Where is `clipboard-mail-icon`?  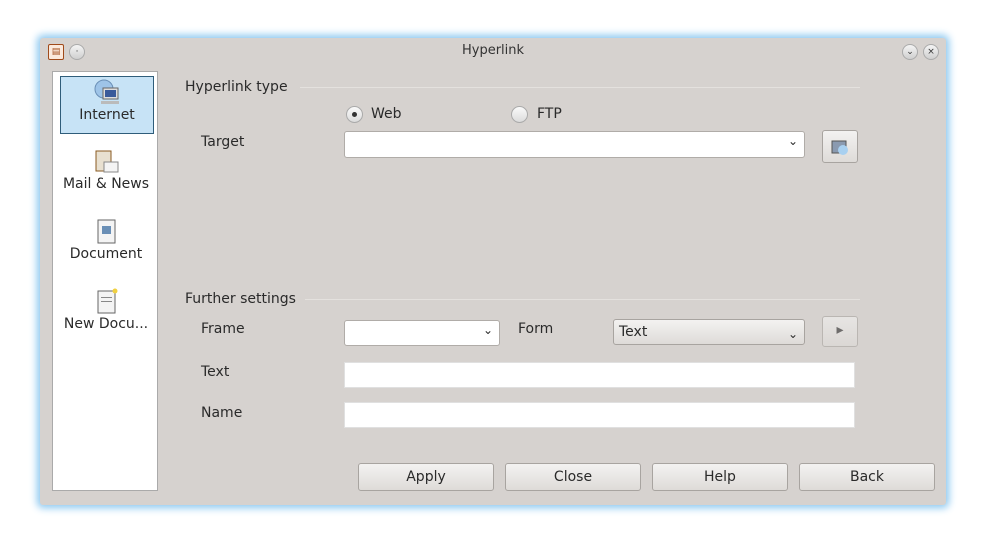
clipboard-mail-icon is located at coordinates (107, 161).